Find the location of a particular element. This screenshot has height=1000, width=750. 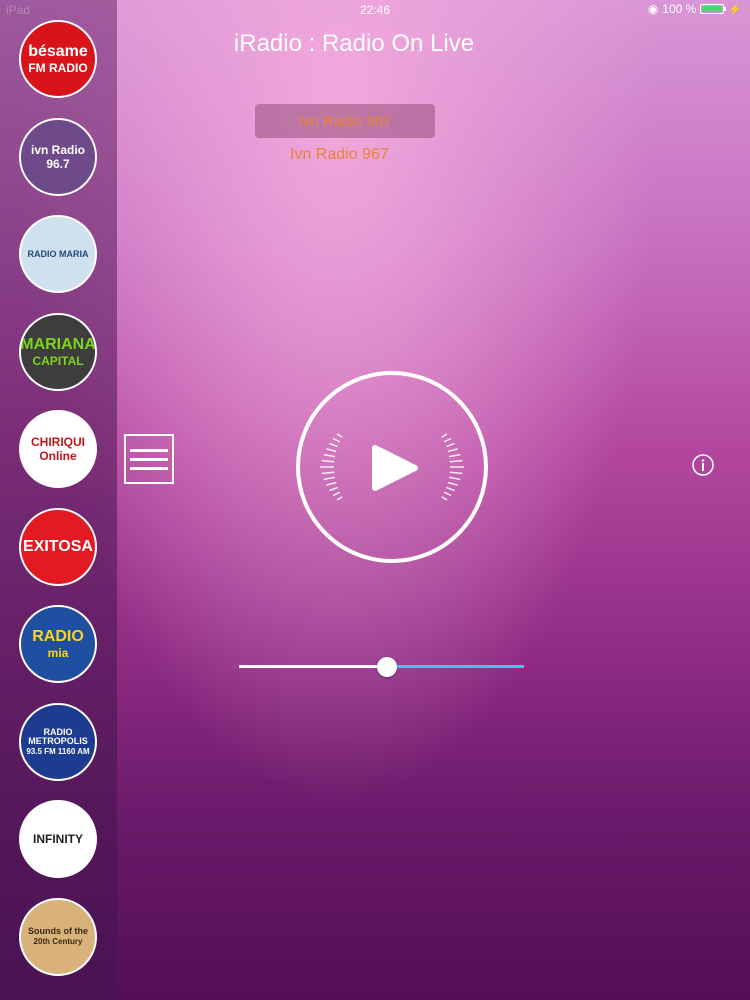

station-logo: ivn Radio 96.7 is located at coordinates (58, 156).